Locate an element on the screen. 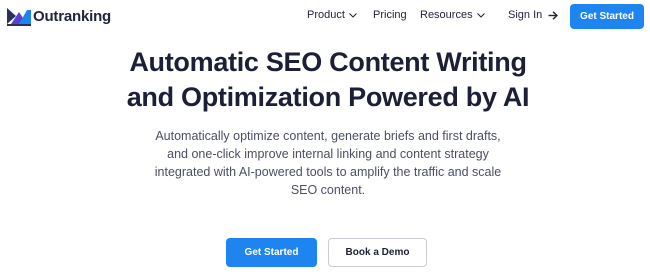 The height and width of the screenshot is (276, 650). nav-pricing: Pricing is located at coordinates (390, 15).